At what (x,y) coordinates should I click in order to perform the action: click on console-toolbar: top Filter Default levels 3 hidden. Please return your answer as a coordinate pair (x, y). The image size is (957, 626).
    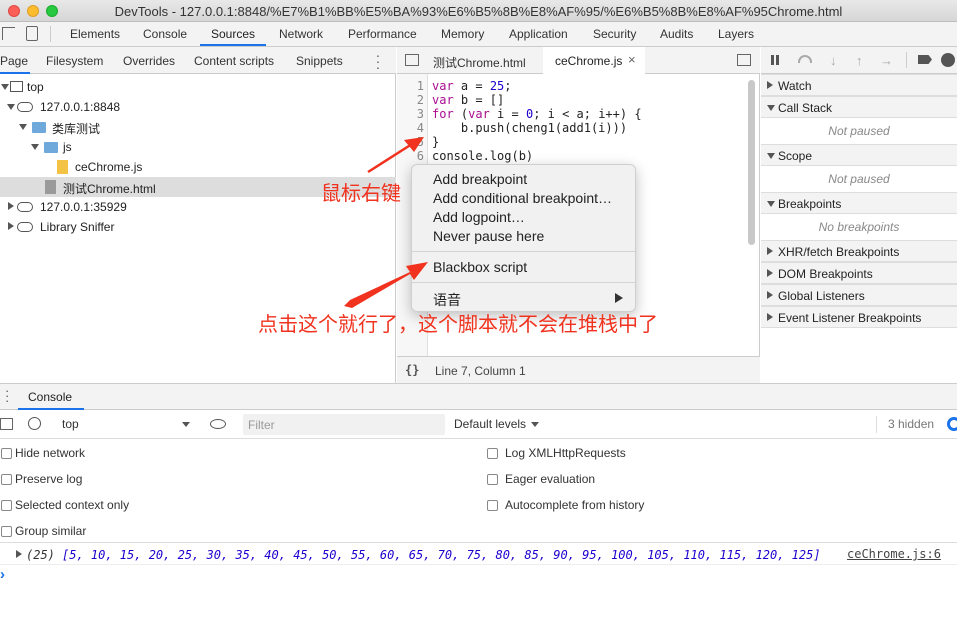
    Looking at the image, I should click on (478, 424).